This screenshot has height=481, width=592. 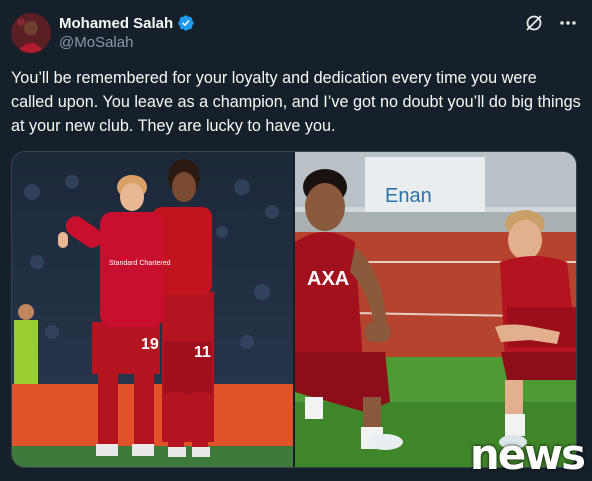 What do you see at coordinates (551, 23) in the screenshot?
I see `header-actions` at bounding box center [551, 23].